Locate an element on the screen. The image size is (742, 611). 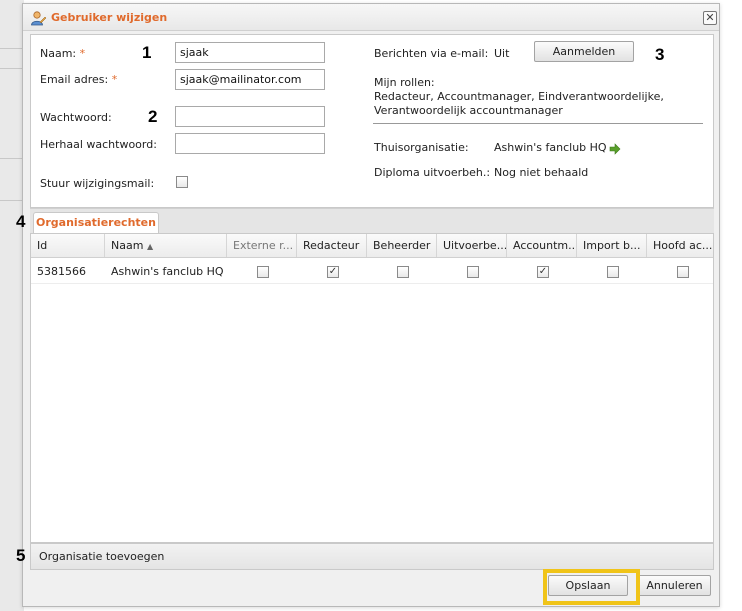
tab-organisatierechten: Organisatierechten is located at coordinates (96, 223).